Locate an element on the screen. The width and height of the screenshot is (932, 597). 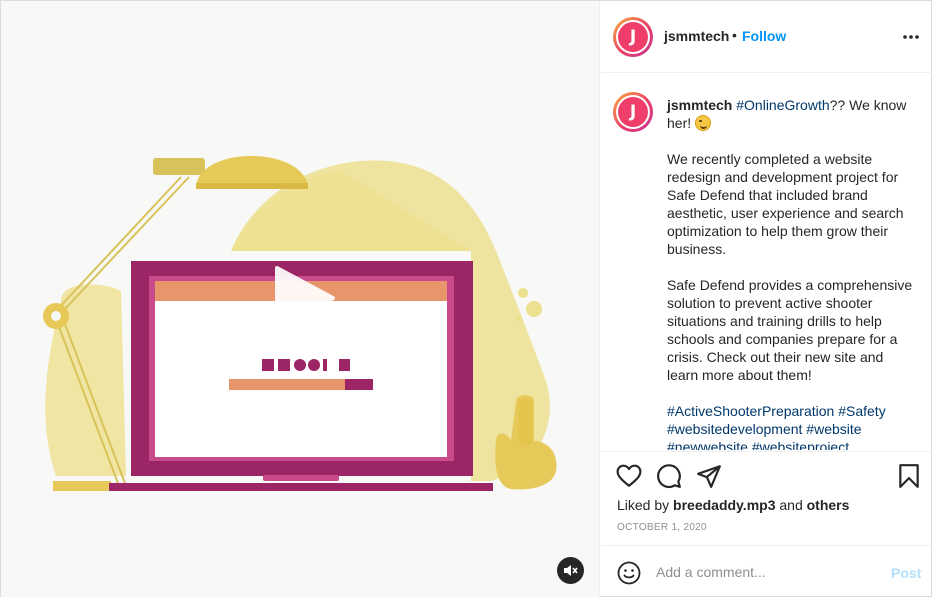
header-username: jsmmtech is located at coordinates (696, 36).